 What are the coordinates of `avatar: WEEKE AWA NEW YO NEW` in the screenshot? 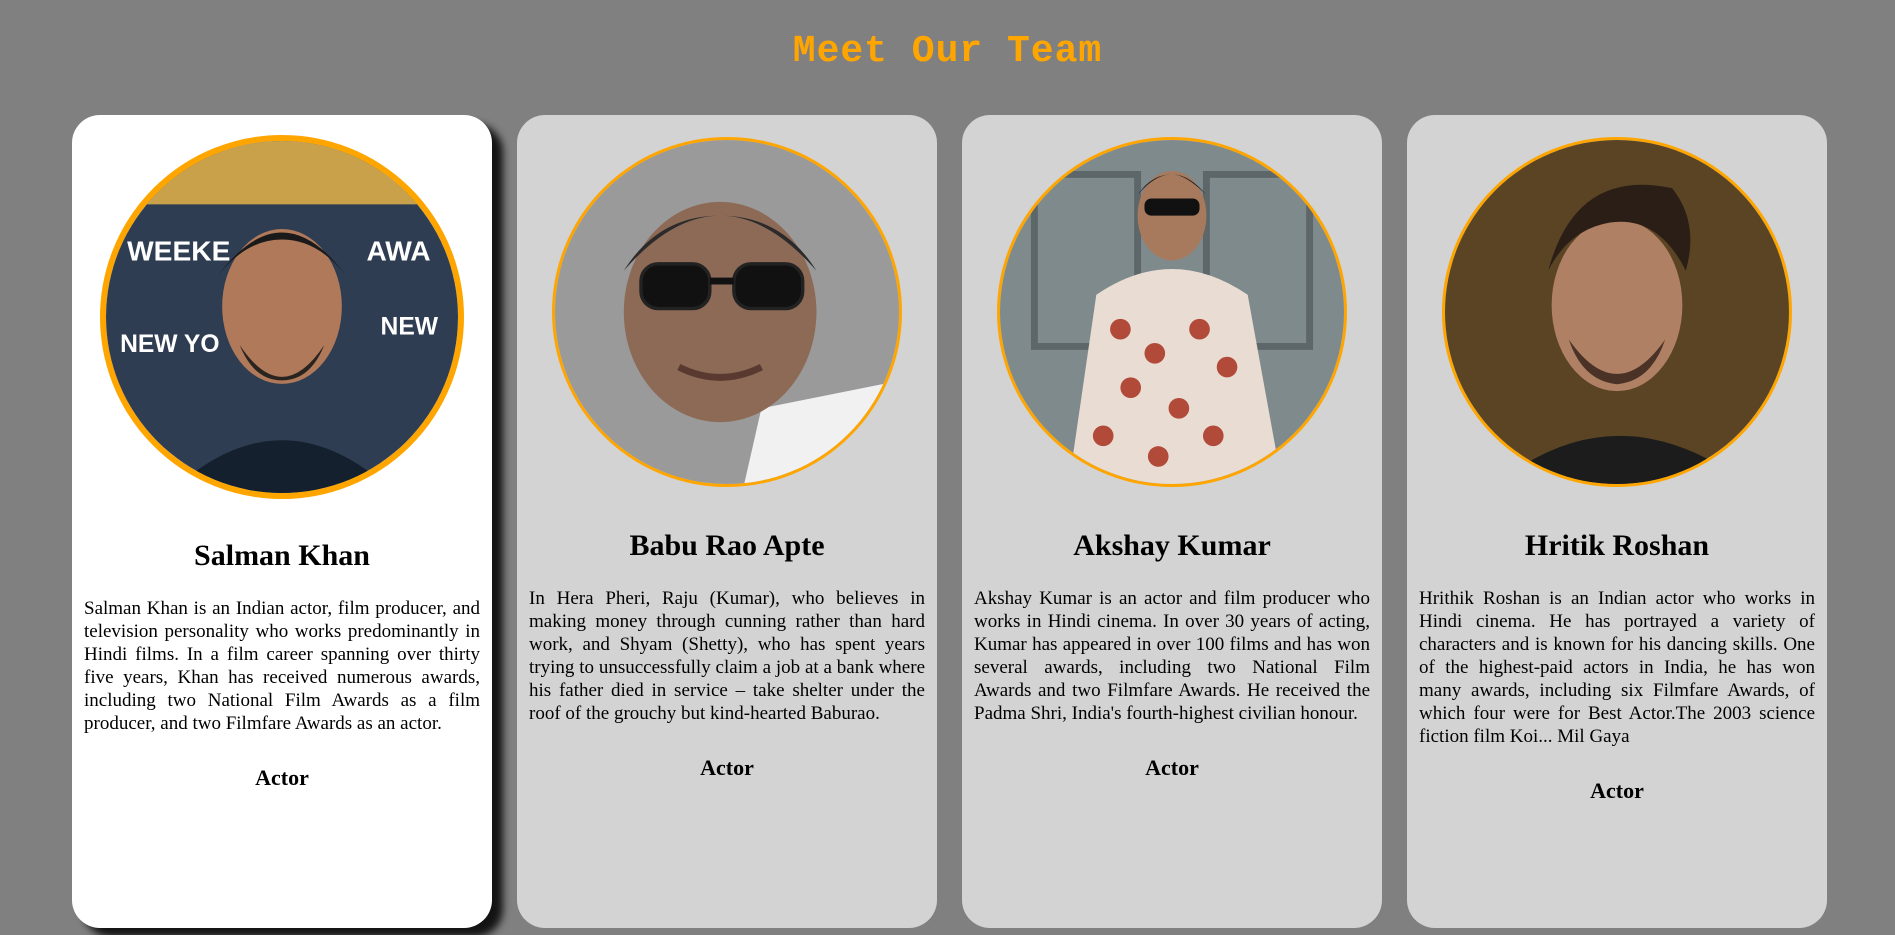 It's located at (282, 317).